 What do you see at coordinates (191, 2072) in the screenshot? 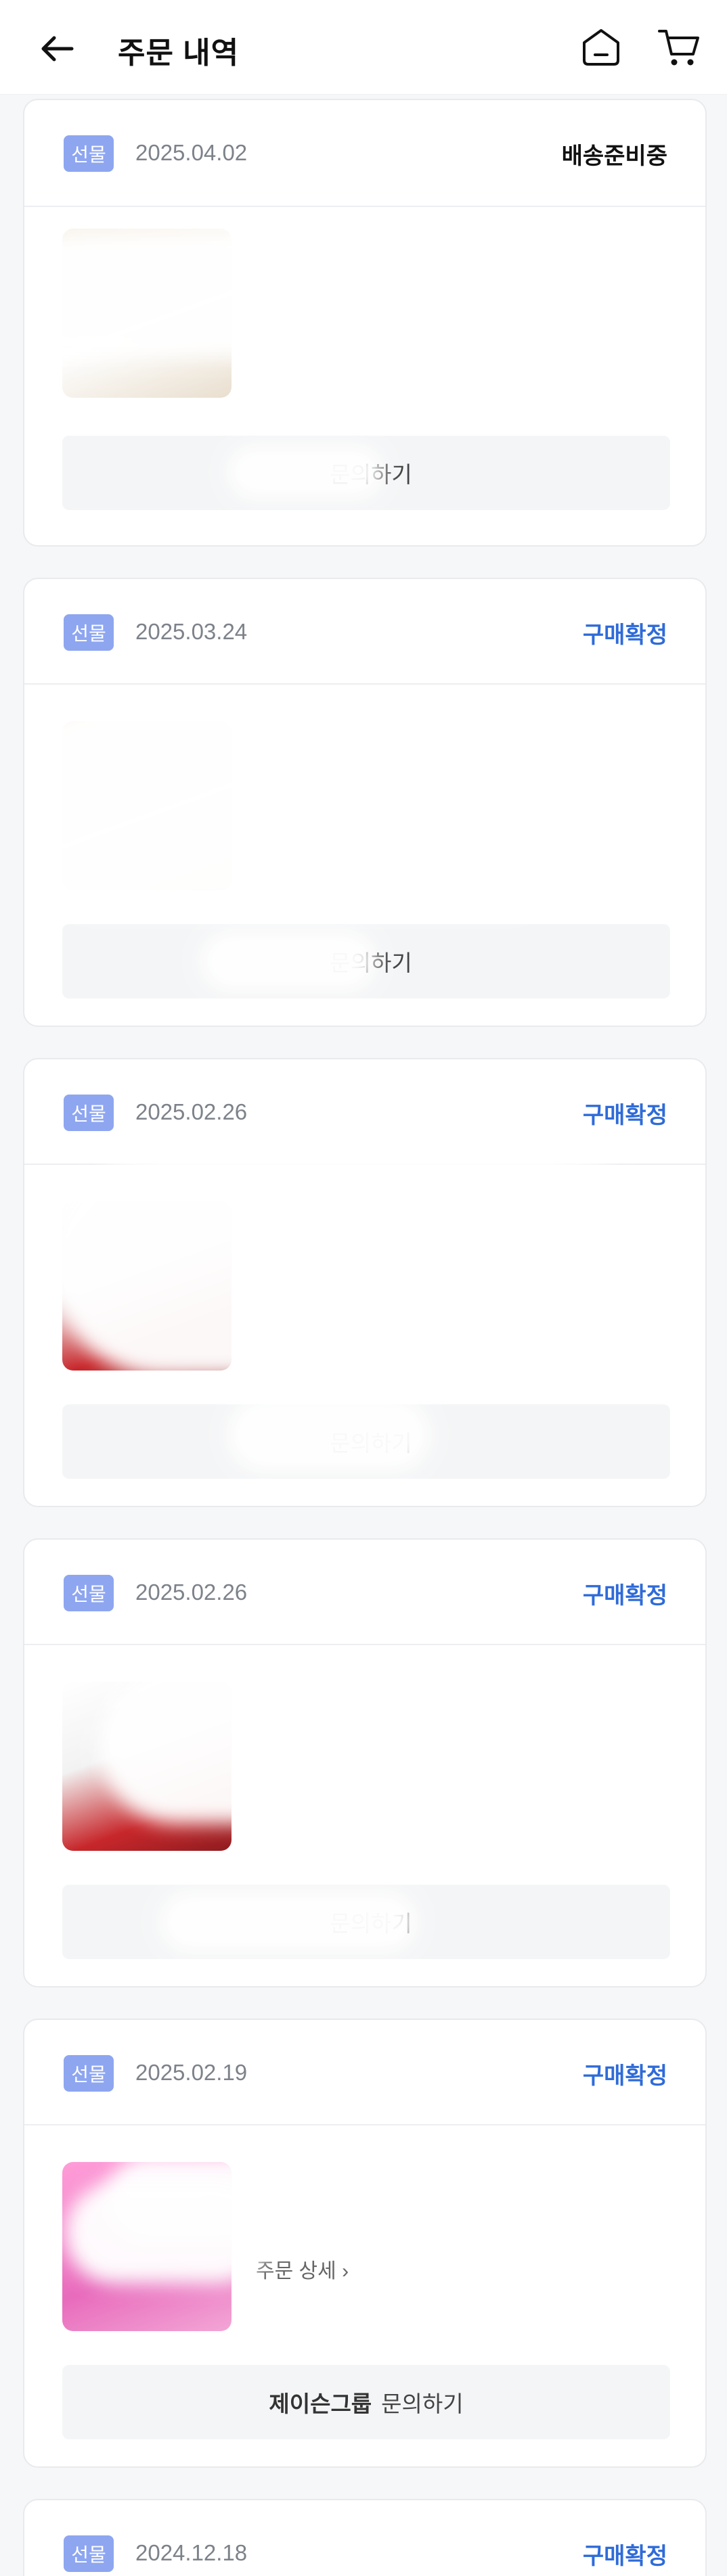
I see `order-date: 2025.02.19` at bounding box center [191, 2072].